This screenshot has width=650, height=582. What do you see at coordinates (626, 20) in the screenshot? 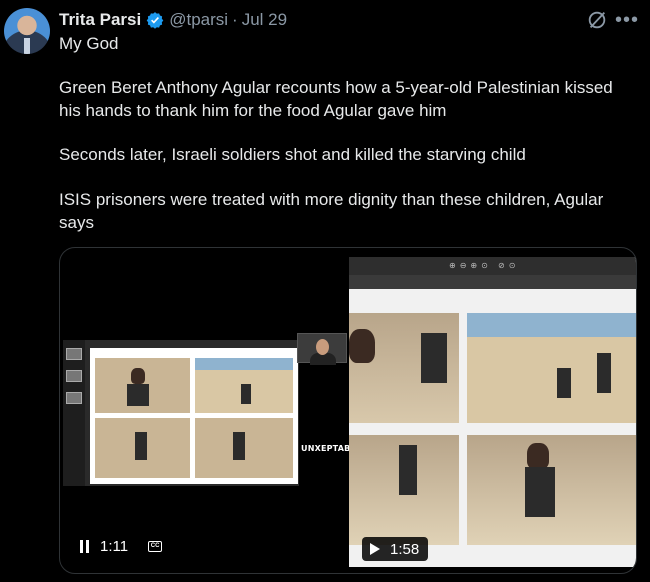
I see `more-icon: •••` at bounding box center [626, 20].